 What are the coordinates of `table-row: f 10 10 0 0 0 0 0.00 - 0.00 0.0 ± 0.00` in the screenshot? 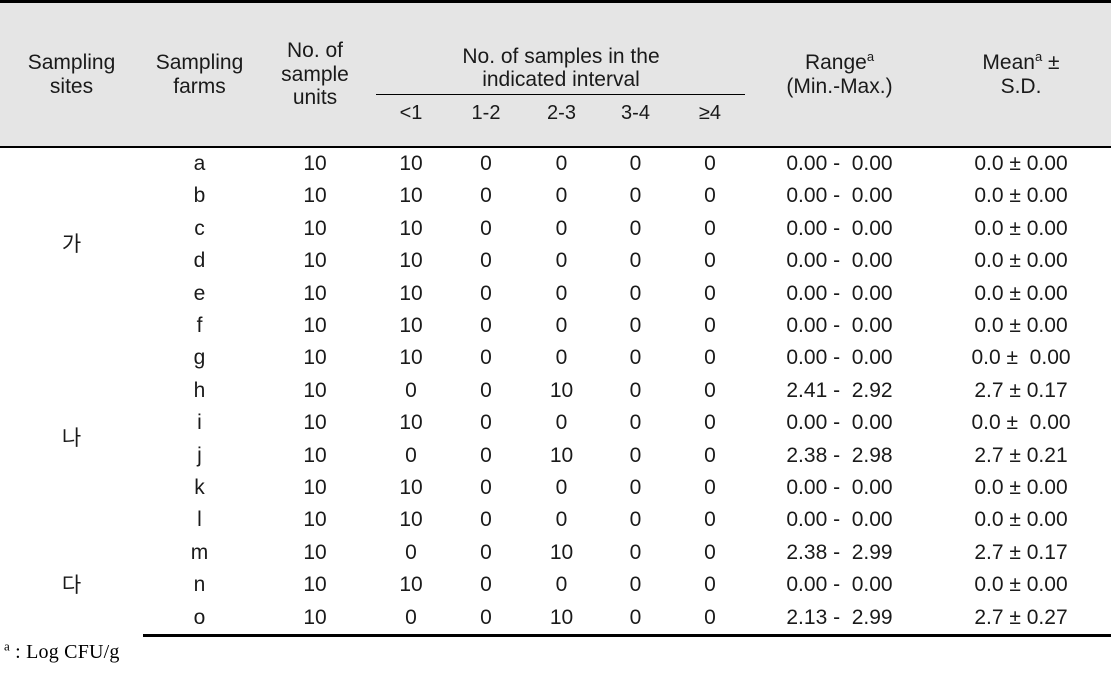 It's located at (555, 326).